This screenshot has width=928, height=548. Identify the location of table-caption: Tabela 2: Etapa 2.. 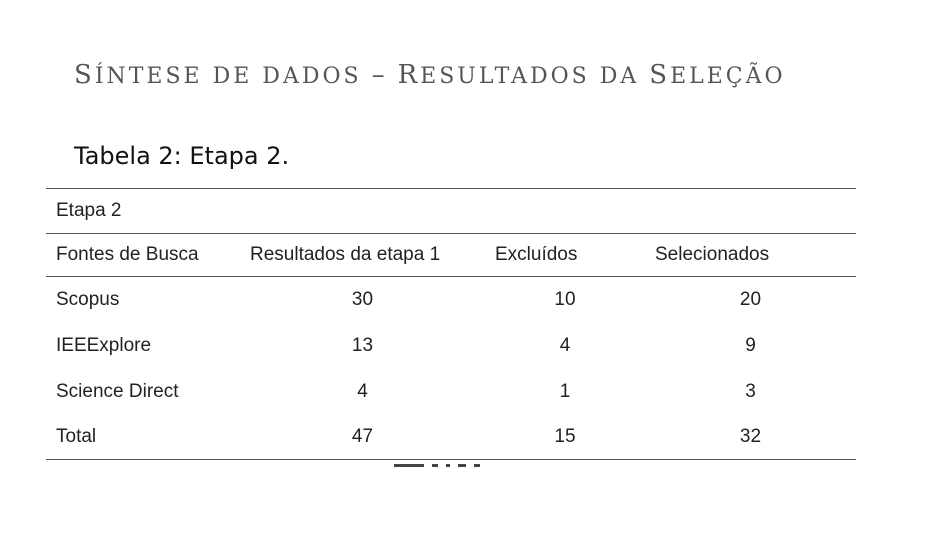
(182, 156).